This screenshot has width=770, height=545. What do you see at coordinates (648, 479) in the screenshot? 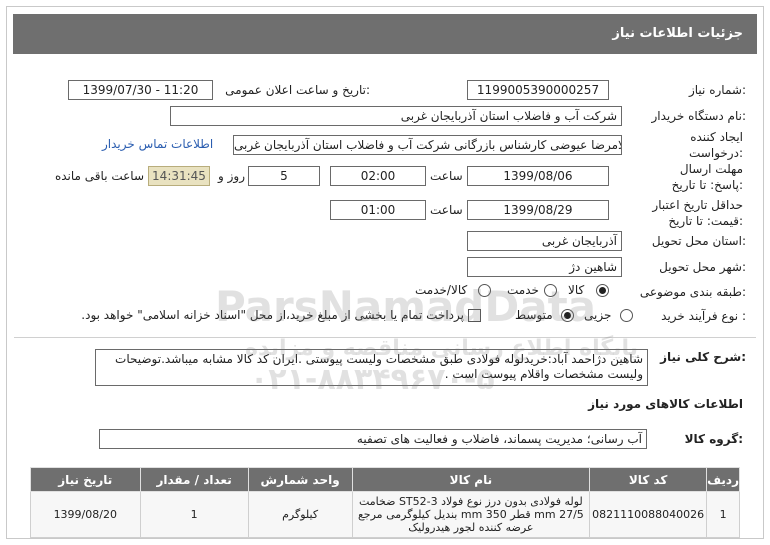
I see `col-code: کد کالا` at bounding box center [648, 479].